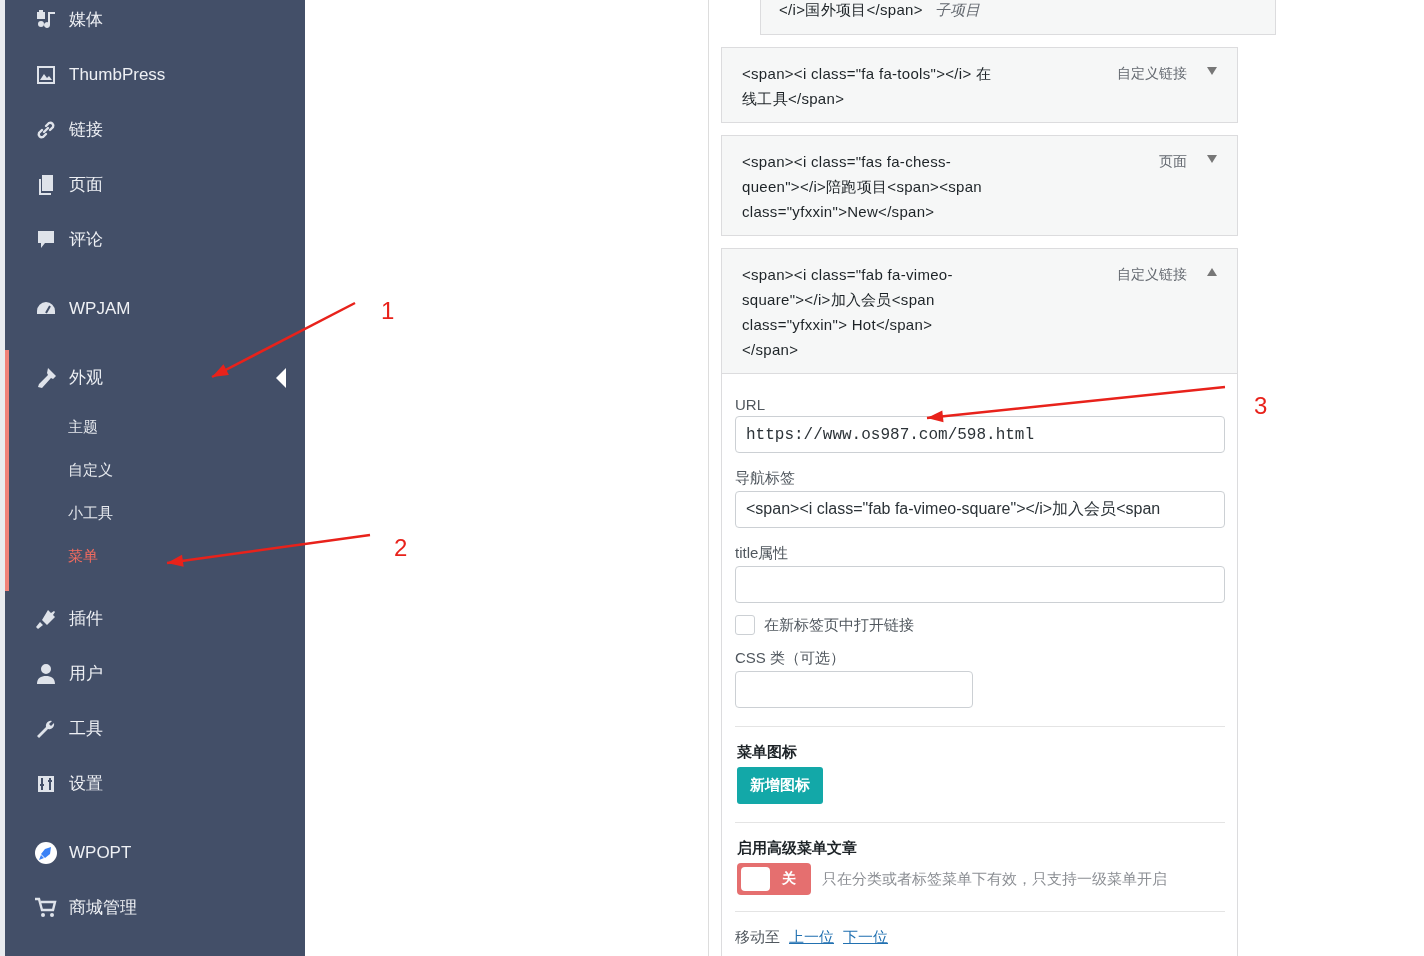 Image resolution: width=1424 pixels, height=956 pixels. Describe the element at coordinates (155, 907) in the screenshot. I see `sidebar-item: 商城管理` at that location.